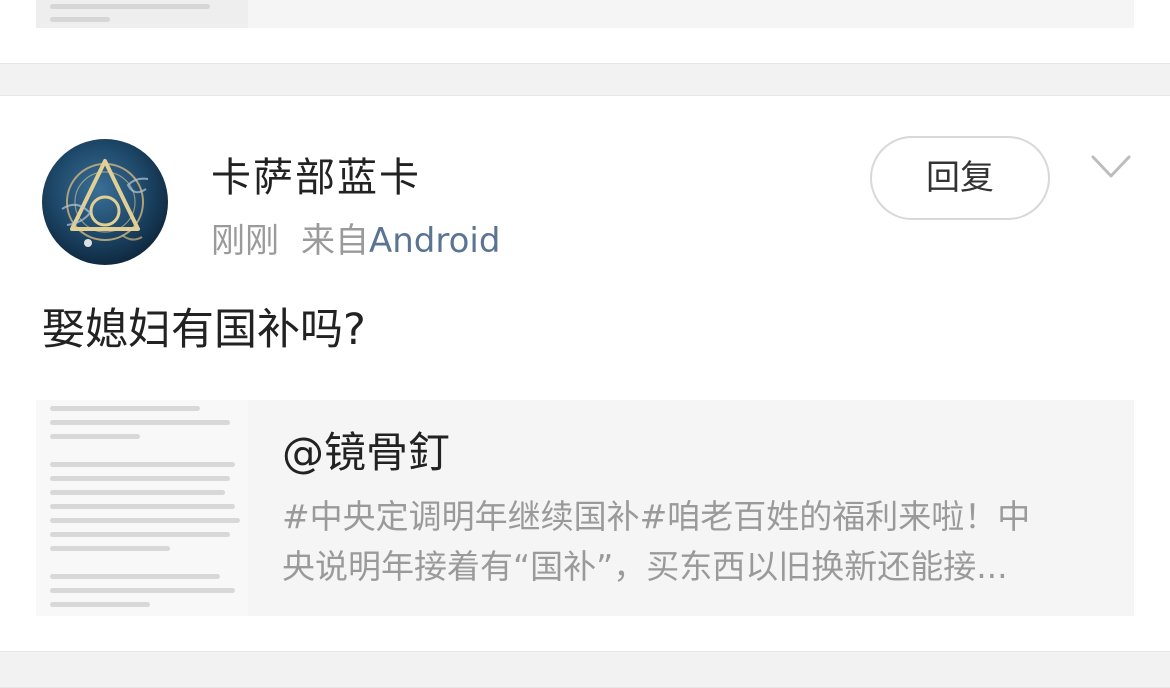 Image resolution: width=1170 pixels, height=688 pixels. Describe the element at coordinates (366, 453) in the screenshot. I see `quoted-author: @镜骨釘` at that location.